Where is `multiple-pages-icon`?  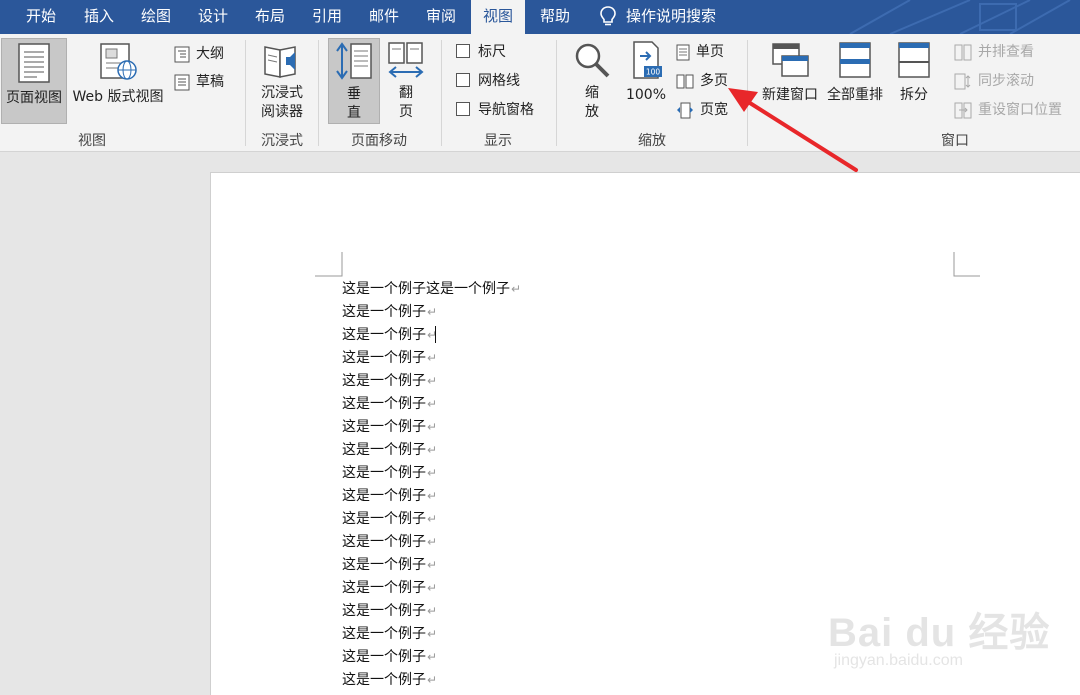 multiple-pages-icon is located at coordinates (685, 81).